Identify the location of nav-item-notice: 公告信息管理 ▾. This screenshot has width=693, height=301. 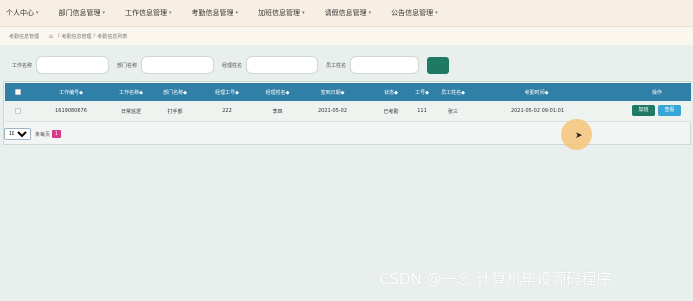
(414, 13).